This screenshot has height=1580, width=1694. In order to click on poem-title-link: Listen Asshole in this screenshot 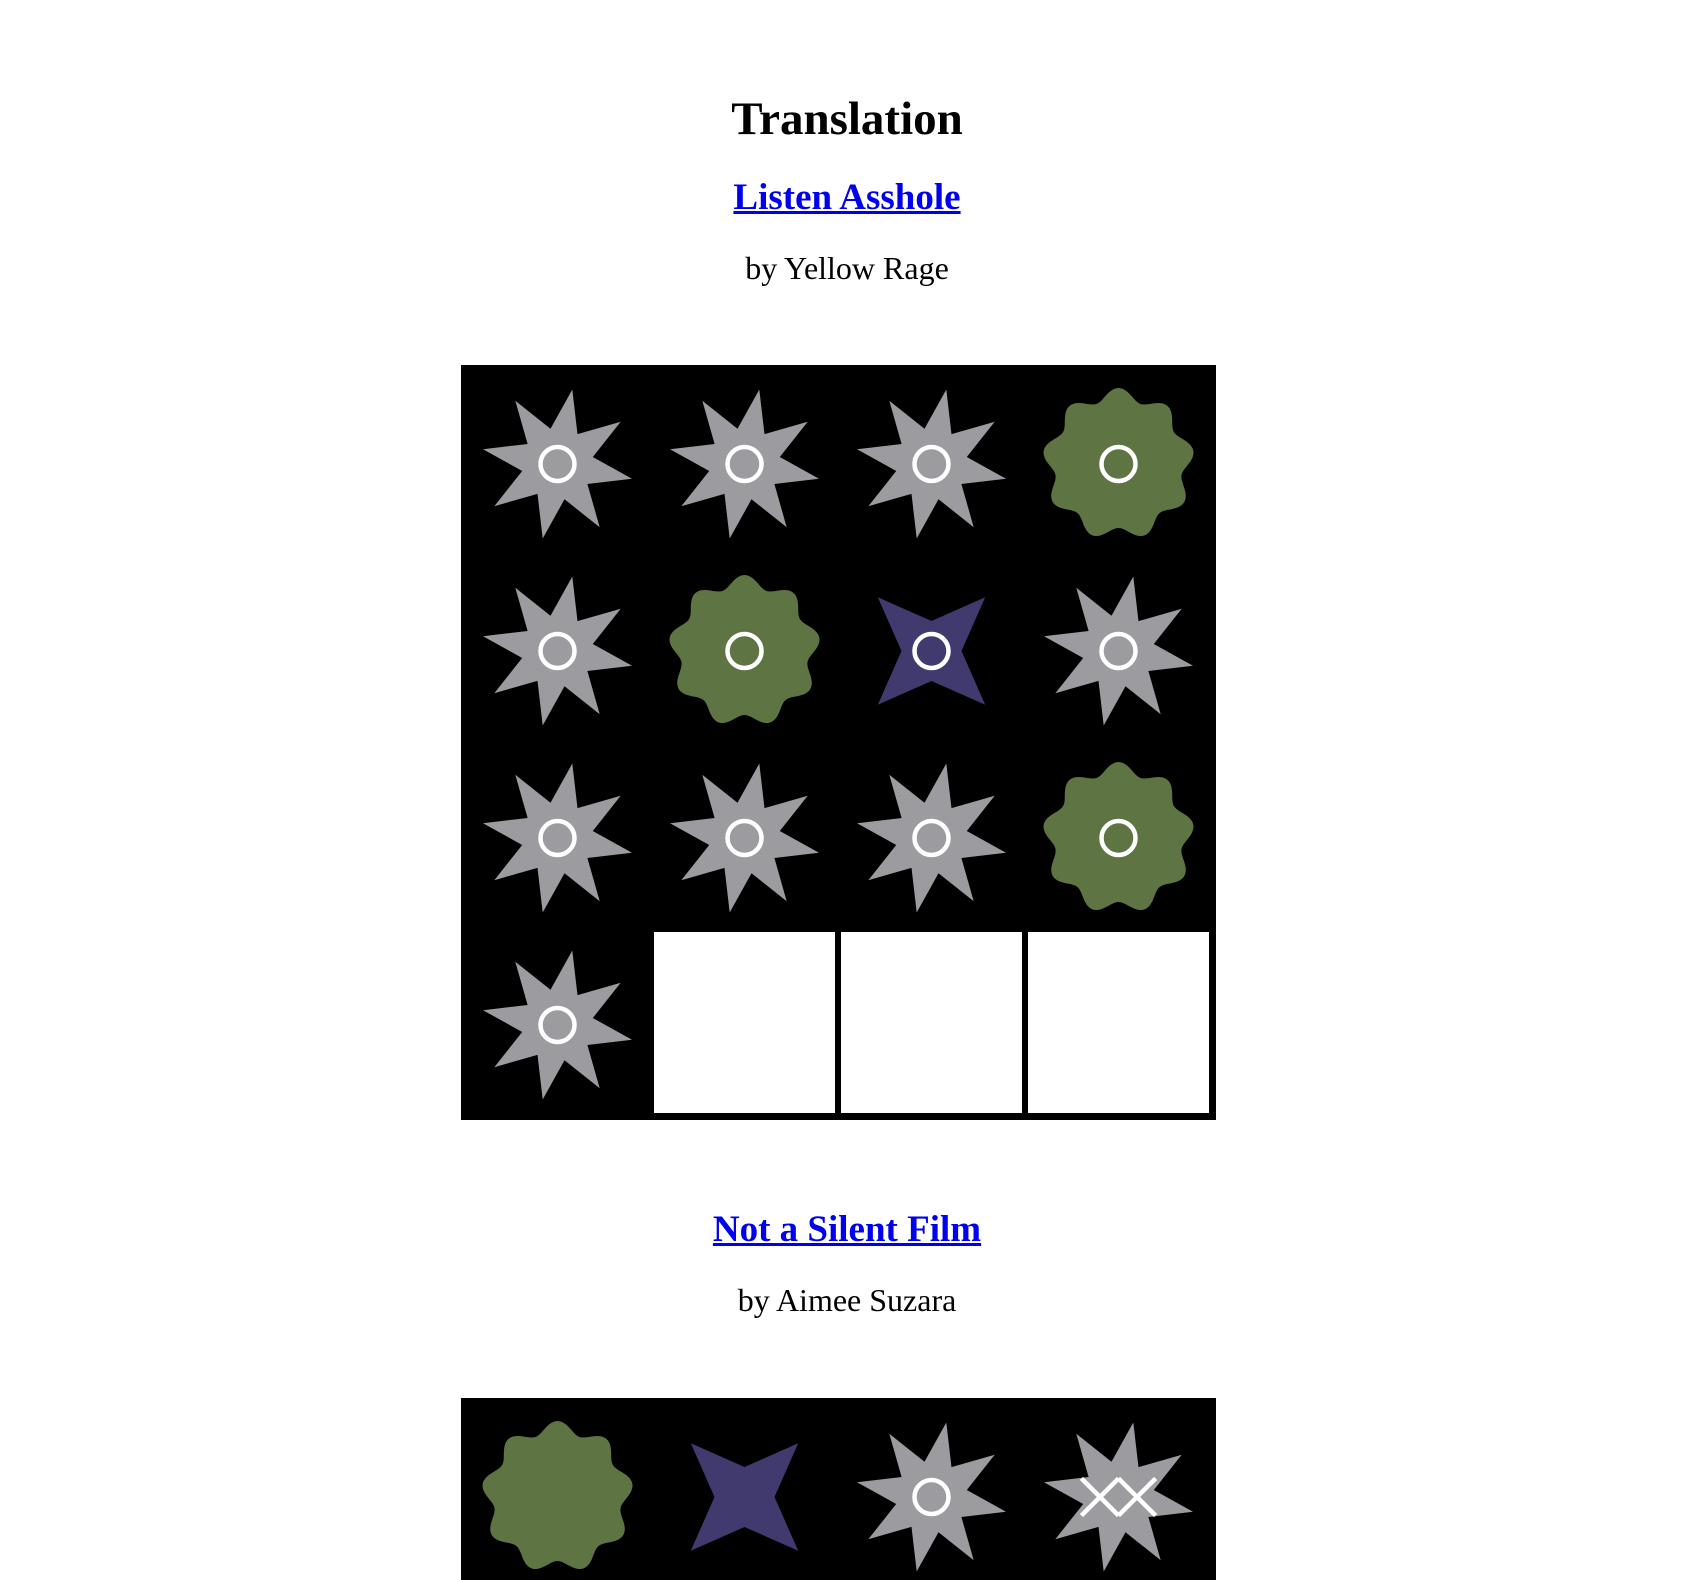, I will do `click(846, 197)`.